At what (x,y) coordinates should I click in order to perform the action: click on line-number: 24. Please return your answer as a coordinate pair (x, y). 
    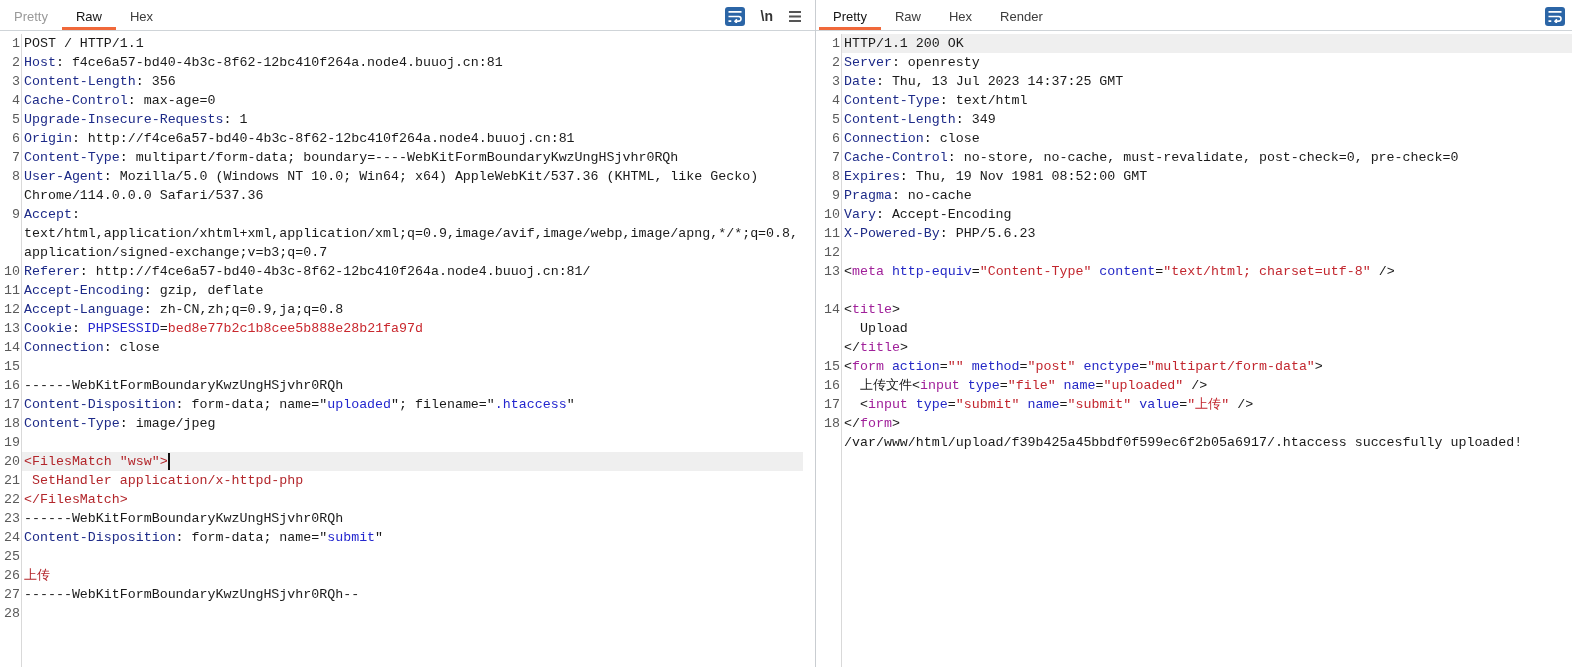
    Looking at the image, I should click on (12, 537).